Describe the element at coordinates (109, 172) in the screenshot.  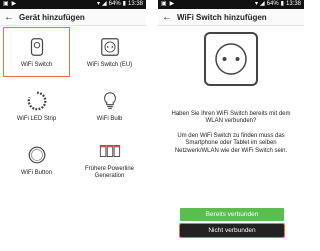
I see `tile-label: Frühere Powerline Generation` at that location.